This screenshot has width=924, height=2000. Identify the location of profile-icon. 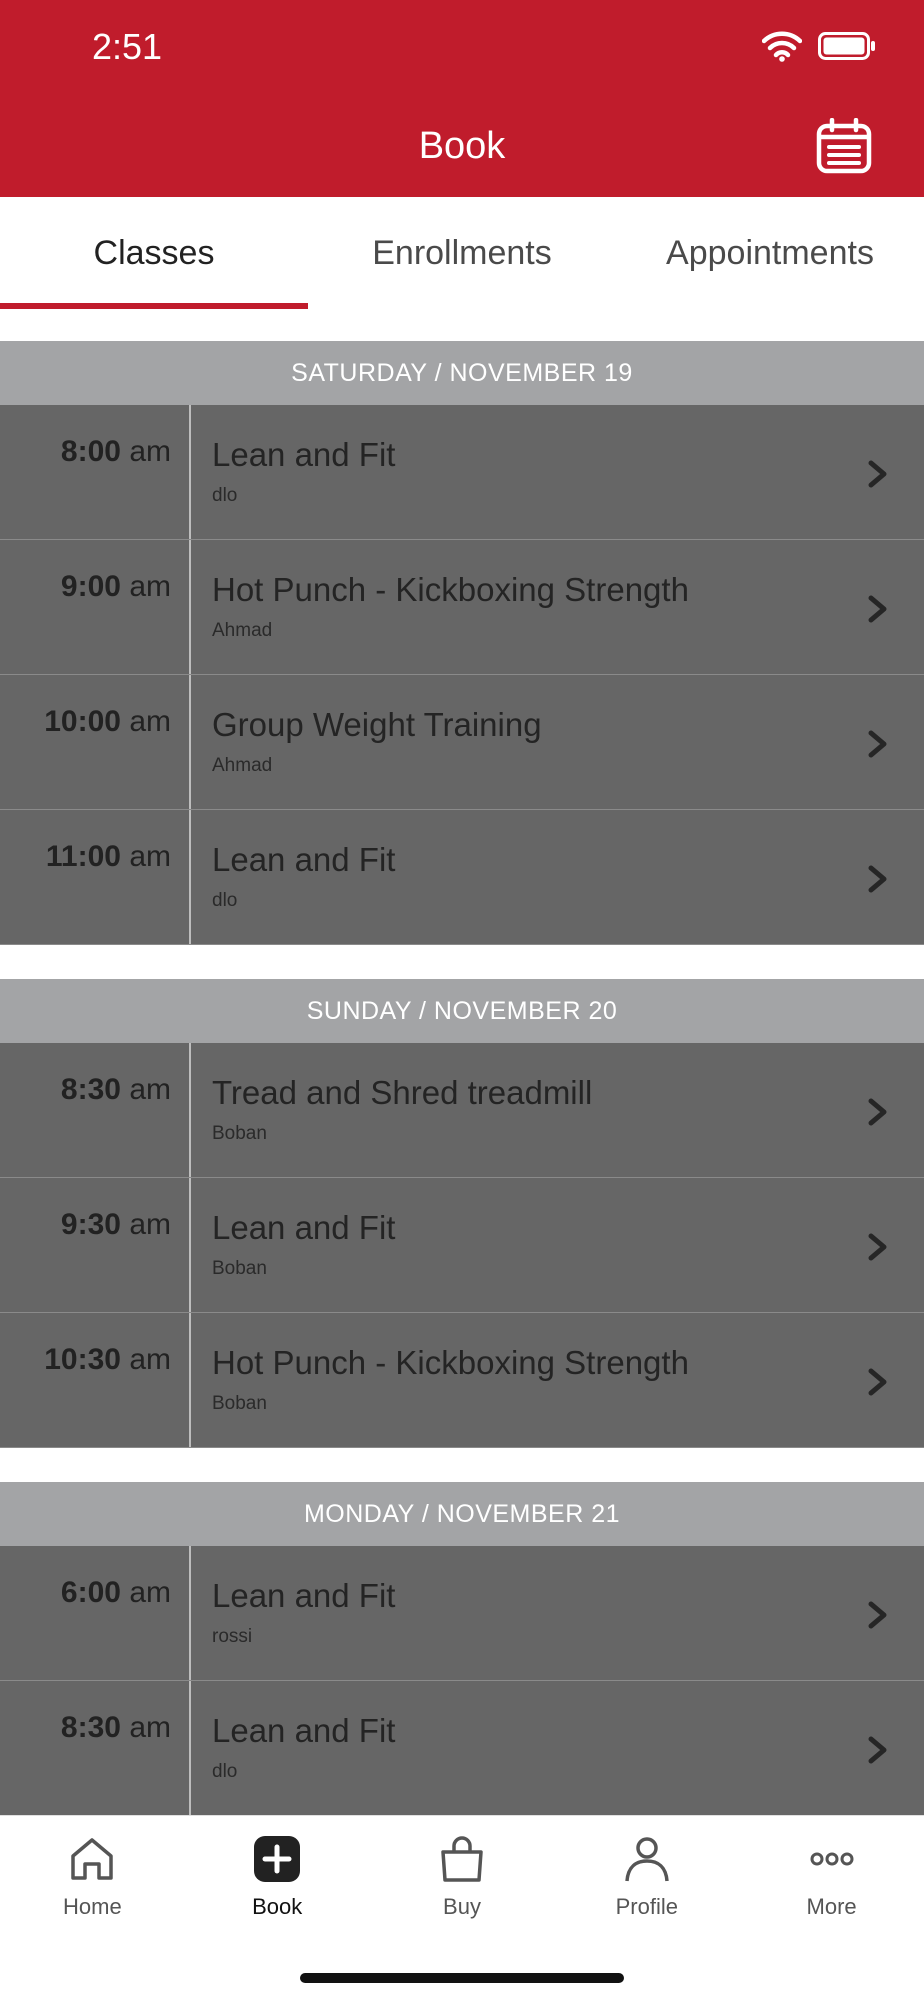
(647, 1859).